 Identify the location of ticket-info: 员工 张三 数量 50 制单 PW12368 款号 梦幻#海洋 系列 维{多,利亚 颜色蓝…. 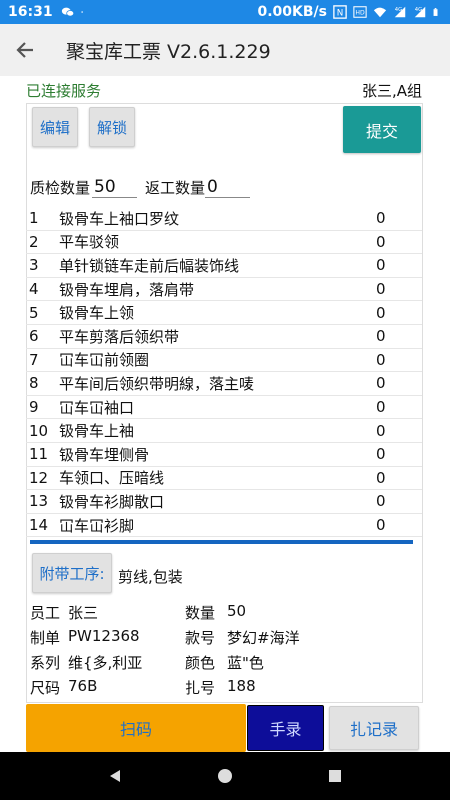
(225, 650).